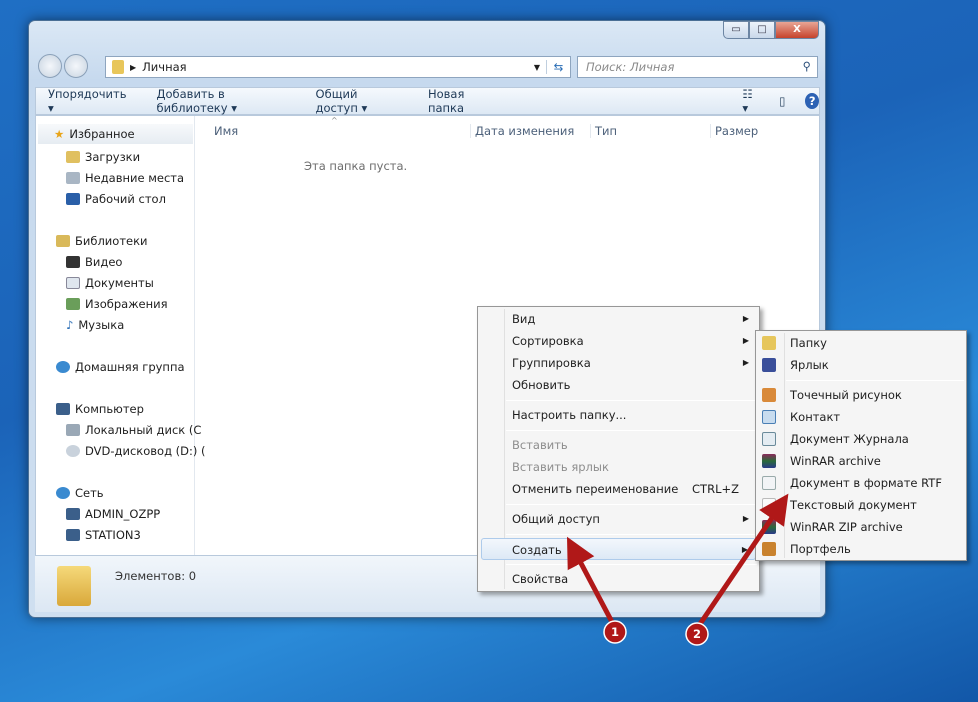 The width and height of the screenshot is (978, 702). I want to click on annotation-arrows, so click(677, 569).